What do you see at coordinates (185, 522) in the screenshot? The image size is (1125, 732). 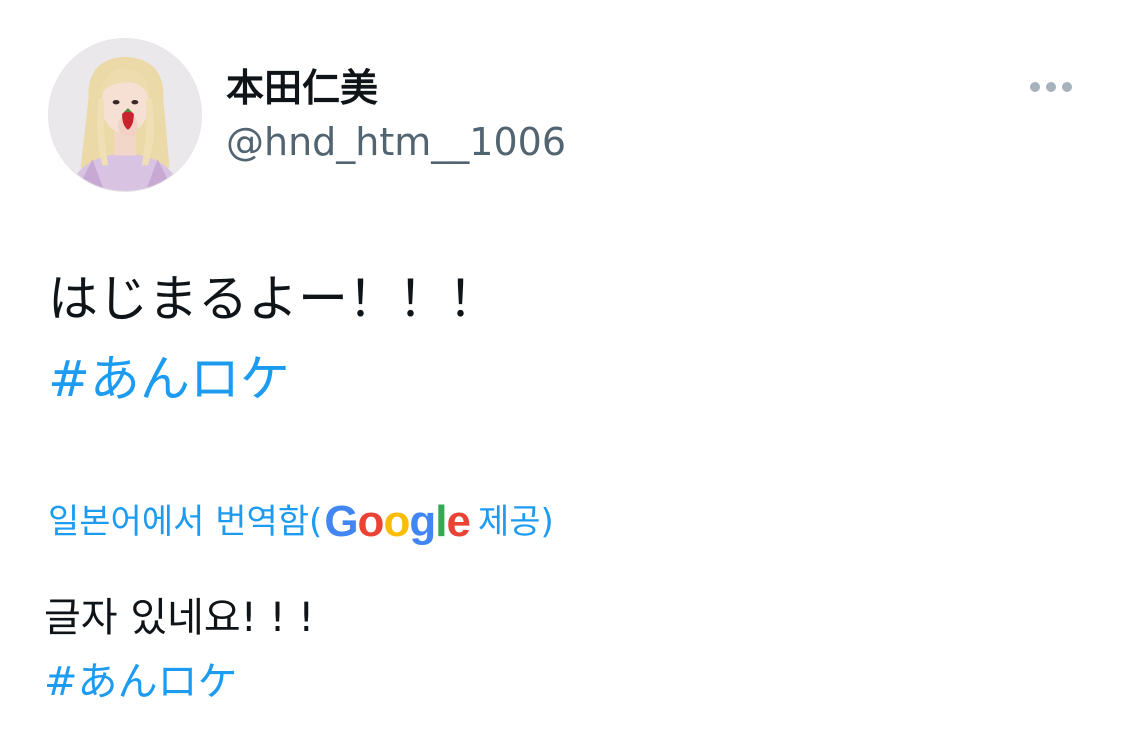 I see `translation-label-prefix: 일본어에서 번역함(` at bounding box center [185, 522].